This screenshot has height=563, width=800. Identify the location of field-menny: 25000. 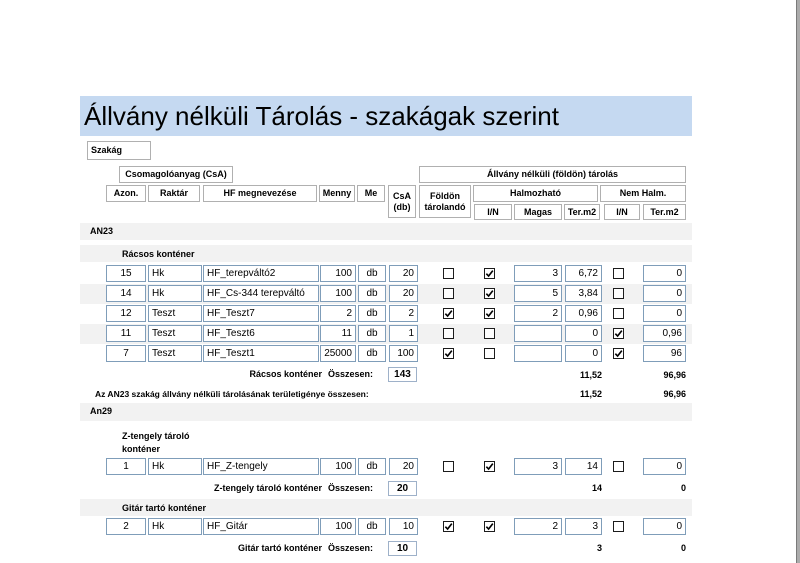
(338, 353).